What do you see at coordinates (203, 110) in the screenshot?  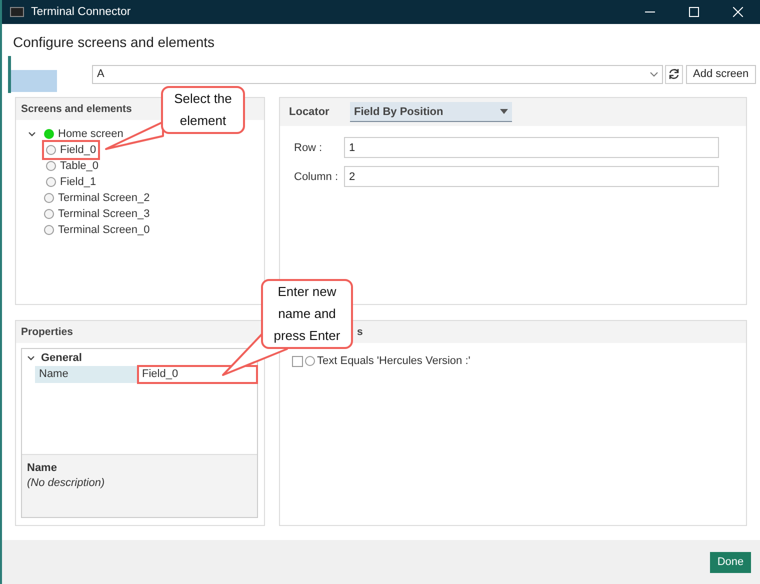 I see `callout: Select the element` at bounding box center [203, 110].